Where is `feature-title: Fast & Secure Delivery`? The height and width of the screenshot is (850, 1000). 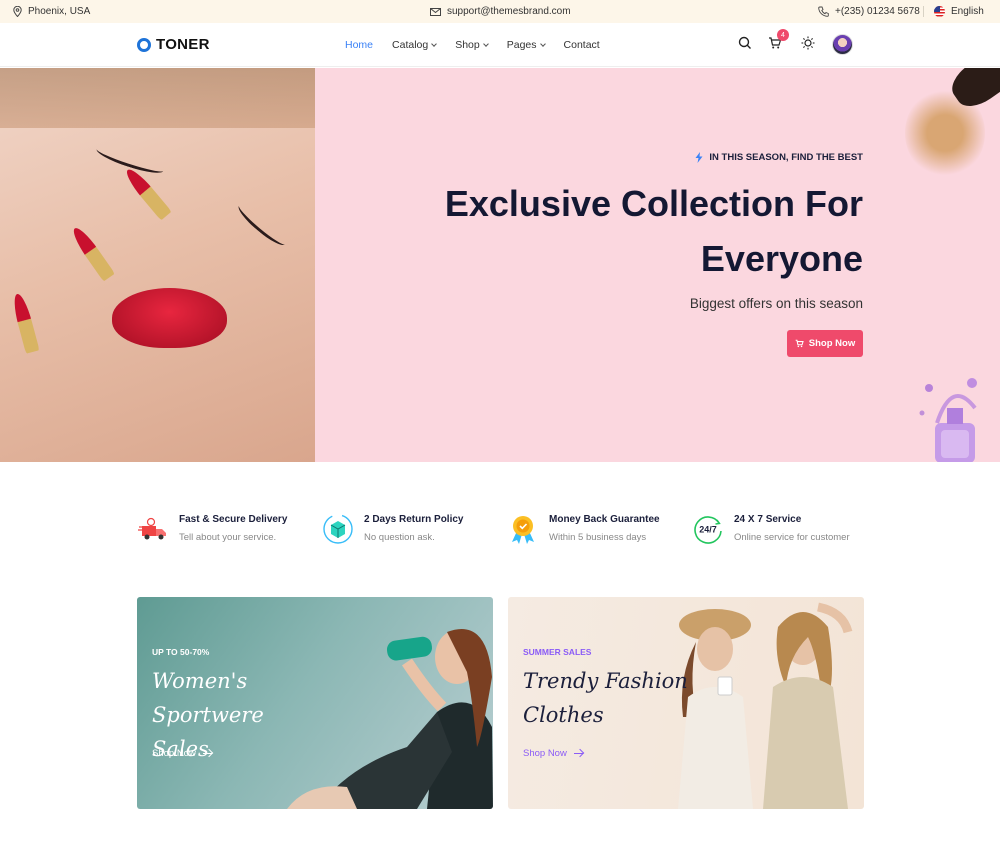
feature-title: Fast & Secure Delivery is located at coordinates (233, 519).